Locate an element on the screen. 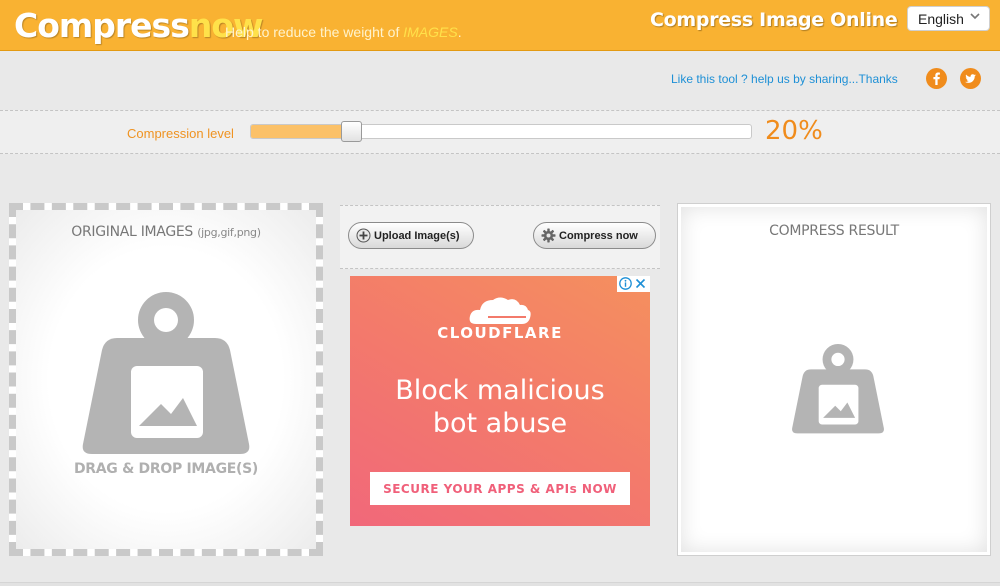 This screenshot has height=586, width=1000. language-selected: English is located at coordinates (941, 19).